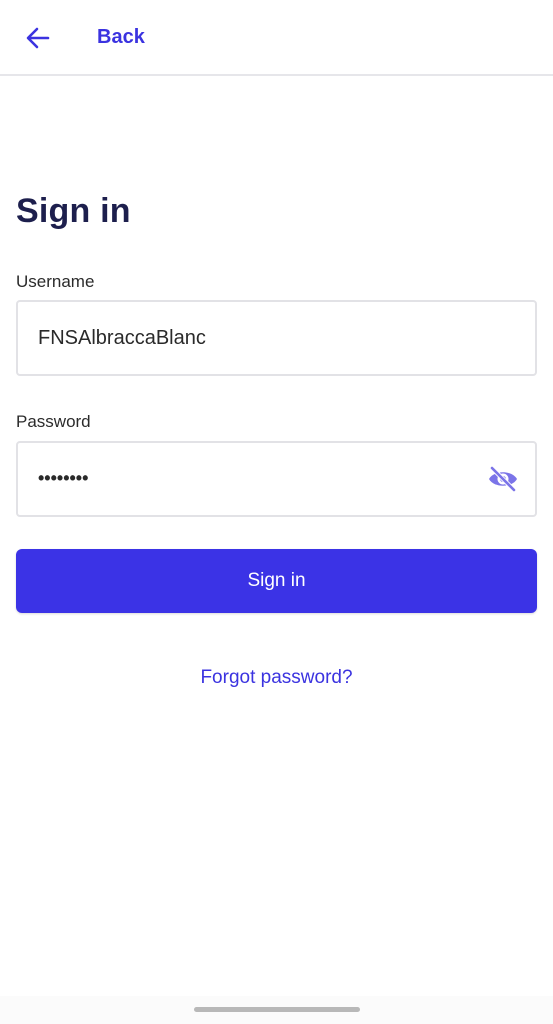  I want to click on sign-in-button: Sign in, so click(276, 581).